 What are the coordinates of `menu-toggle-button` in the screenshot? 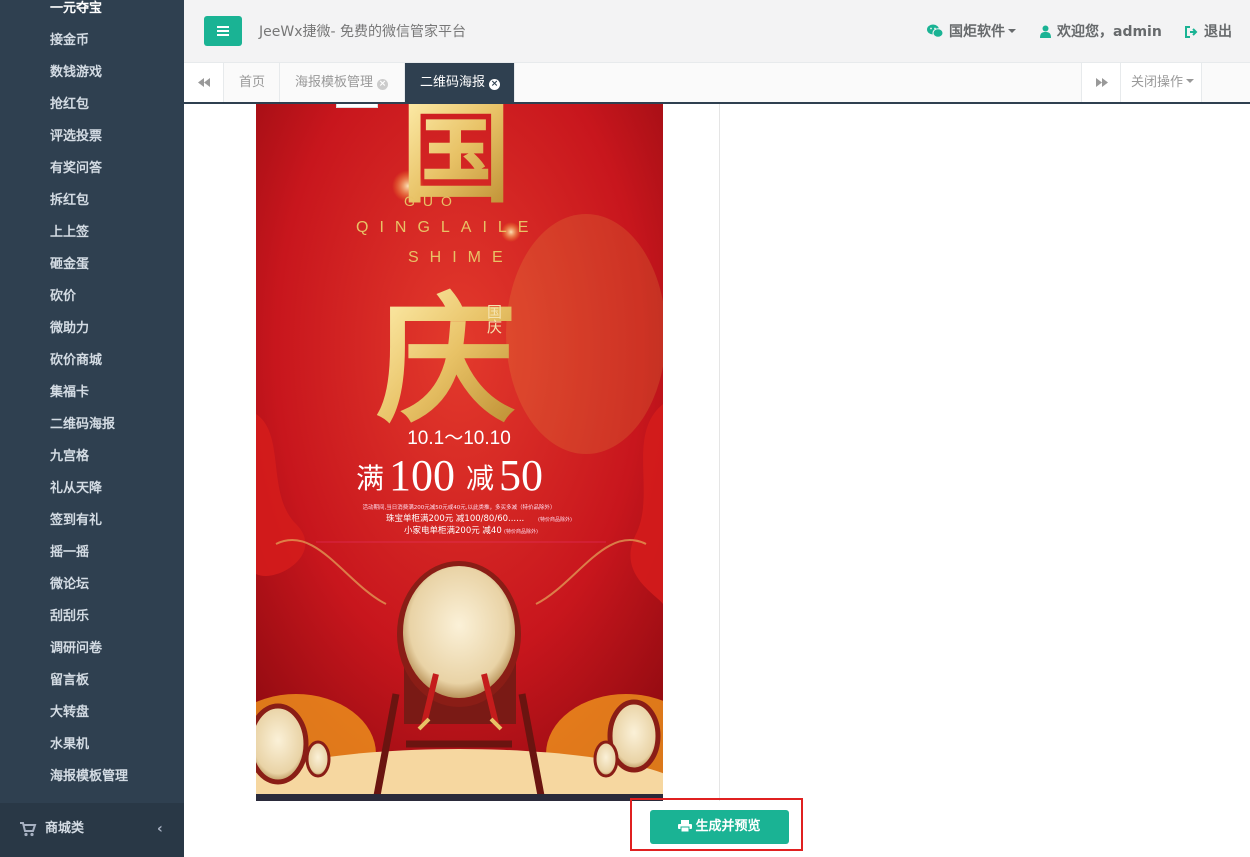 It's located at (223, 31).